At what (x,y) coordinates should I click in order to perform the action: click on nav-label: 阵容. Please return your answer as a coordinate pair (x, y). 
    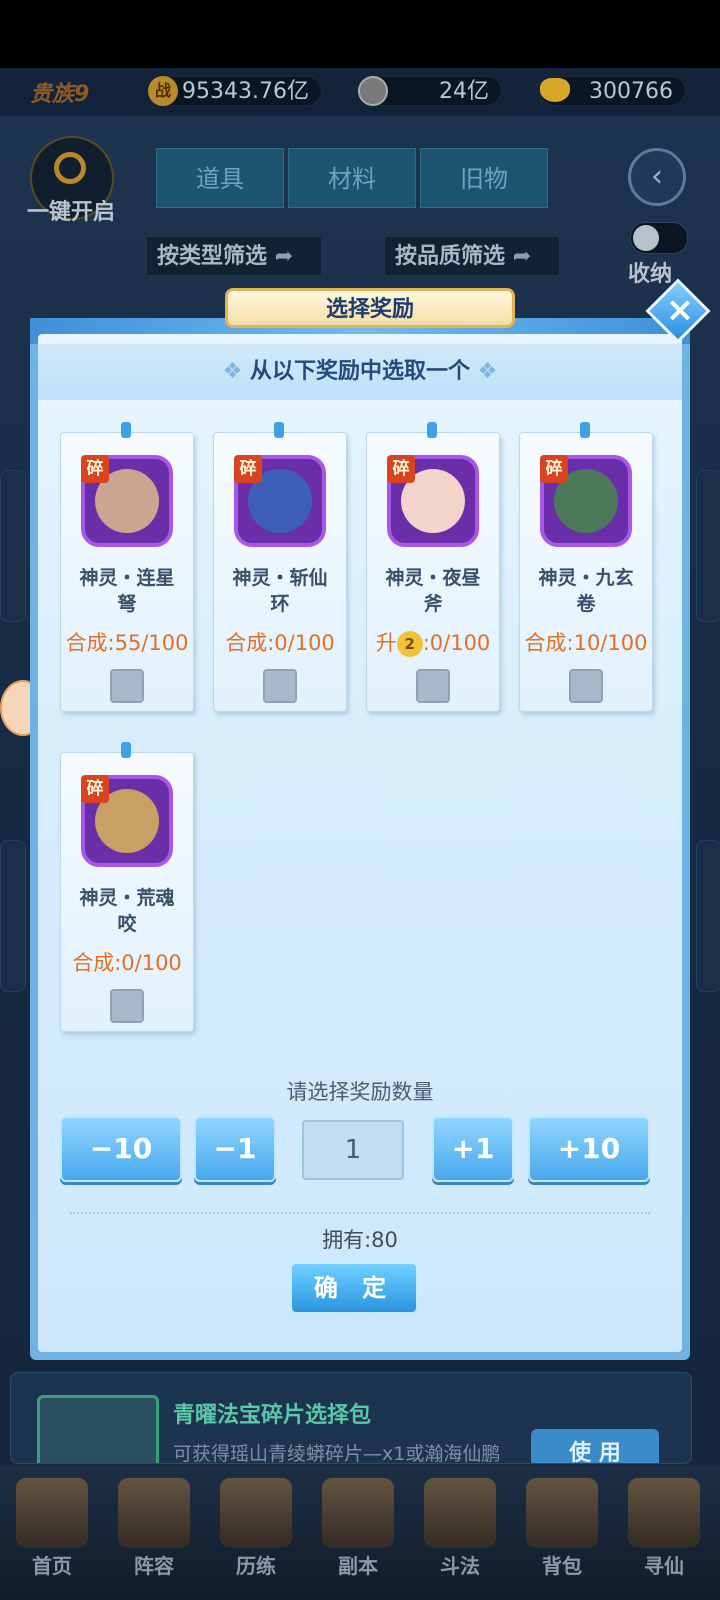
    Looking at the image, I should click on (154, 1566).